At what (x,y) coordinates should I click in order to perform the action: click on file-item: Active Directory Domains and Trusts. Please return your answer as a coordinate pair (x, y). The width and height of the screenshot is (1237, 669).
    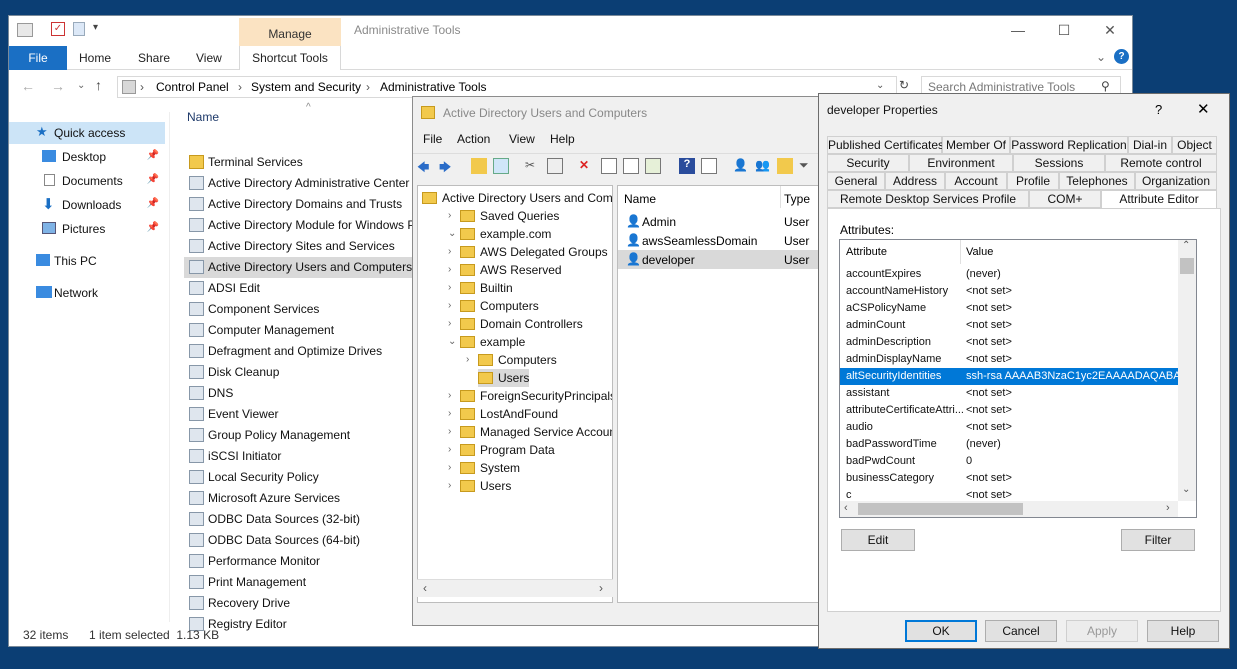
    Looking at the image, I should click on (301, 204).